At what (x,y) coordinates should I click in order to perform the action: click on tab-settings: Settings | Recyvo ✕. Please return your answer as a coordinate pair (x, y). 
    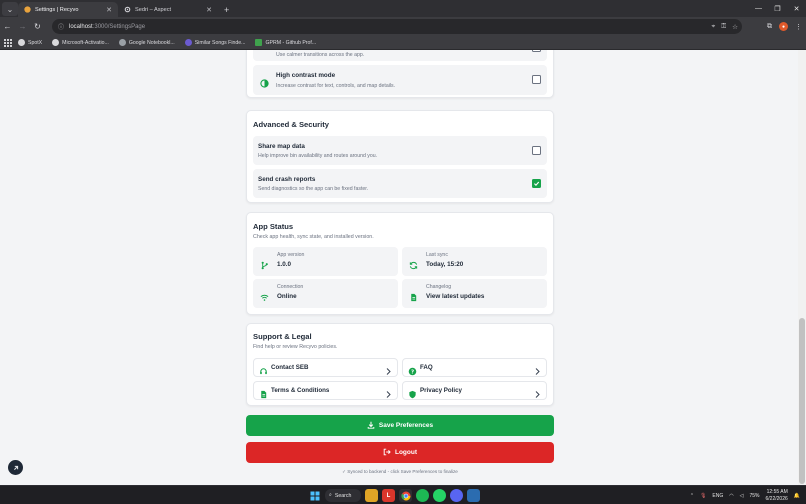
    Looking at the image, I should click on (68, 9).